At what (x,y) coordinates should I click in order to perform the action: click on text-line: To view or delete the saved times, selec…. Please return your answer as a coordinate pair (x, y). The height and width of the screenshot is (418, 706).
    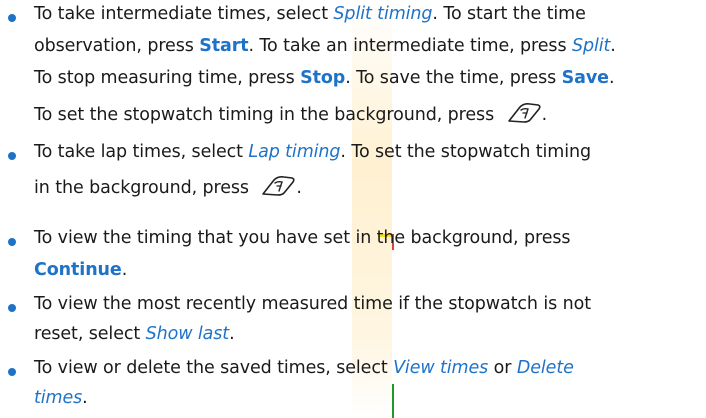
    Looking at the image, I should click on (304, 368).